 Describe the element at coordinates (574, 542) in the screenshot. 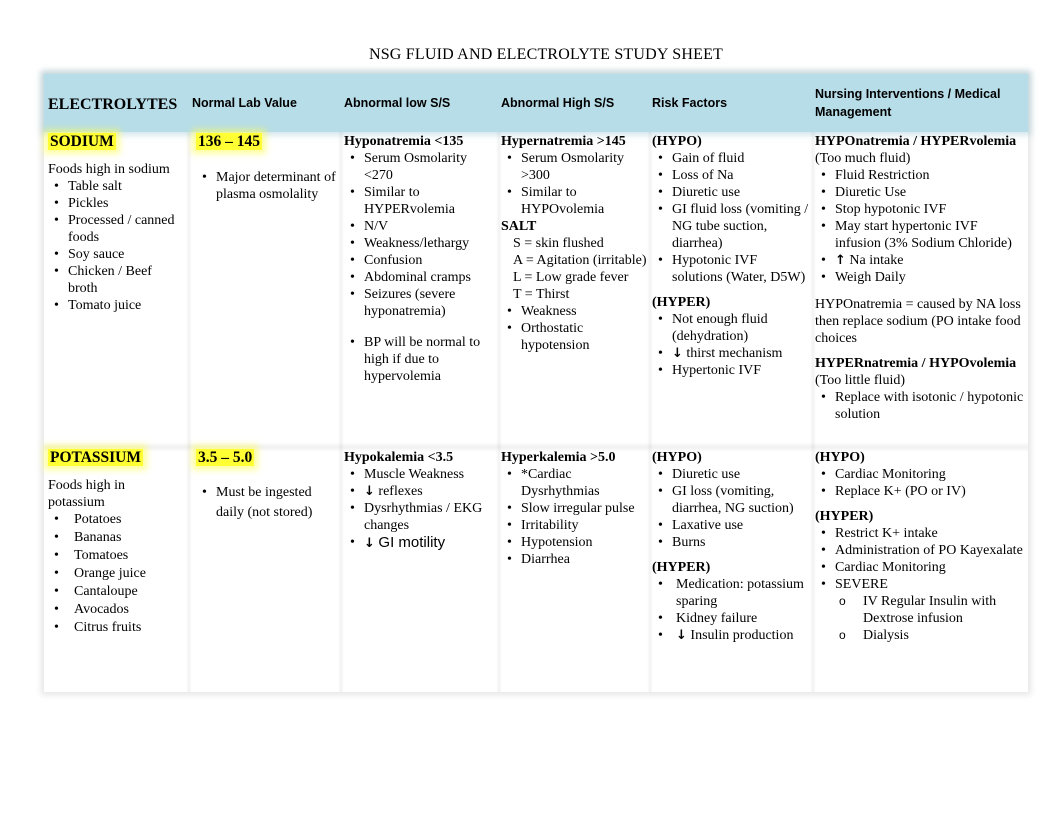

I see `list-item: Hypotension` at that location.